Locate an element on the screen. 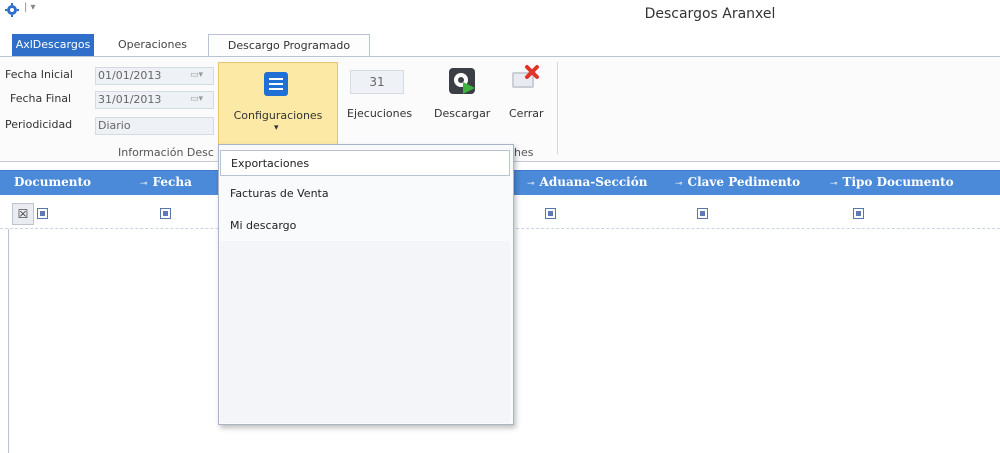  title-bar: | ▾ Descargos Aranxel is located at coordinates (500, 13).